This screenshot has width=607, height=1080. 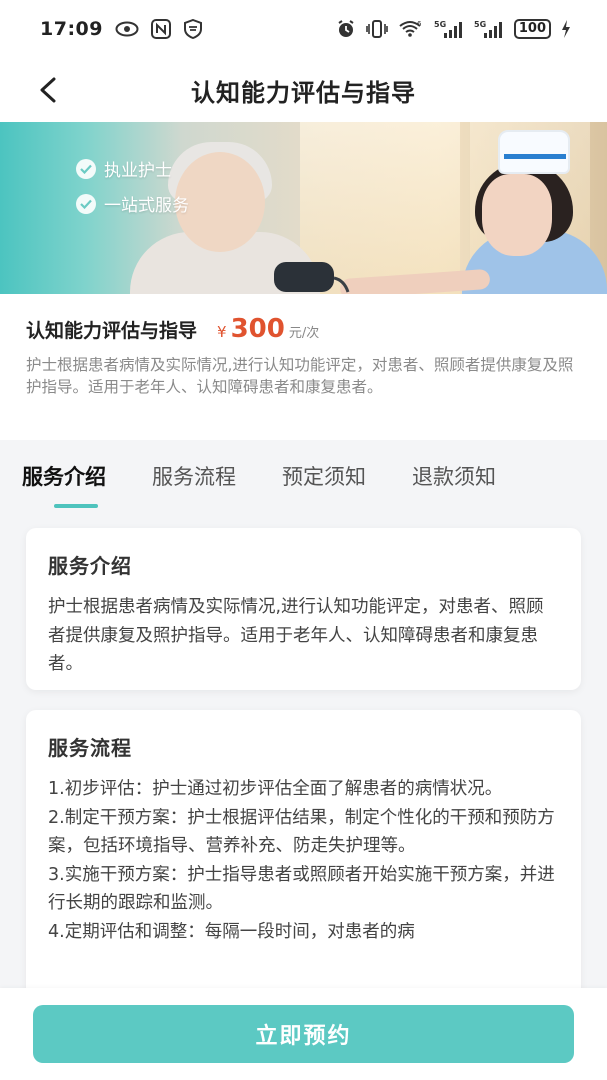 I want to click on tab-booking-notice: 预定须知, so click(x=324, y=476).